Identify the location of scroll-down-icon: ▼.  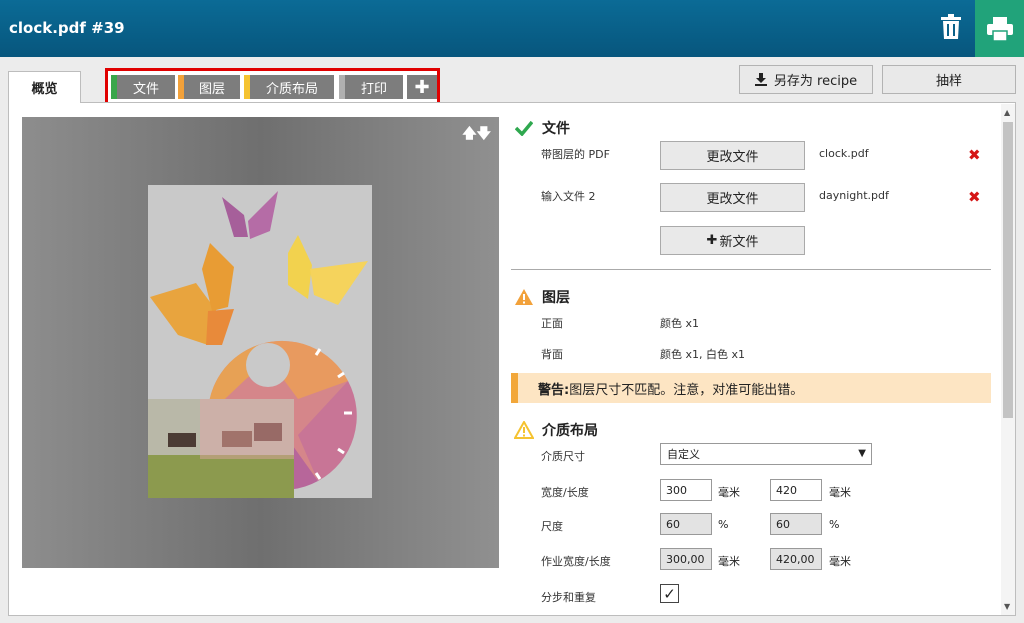
(1007, 606).